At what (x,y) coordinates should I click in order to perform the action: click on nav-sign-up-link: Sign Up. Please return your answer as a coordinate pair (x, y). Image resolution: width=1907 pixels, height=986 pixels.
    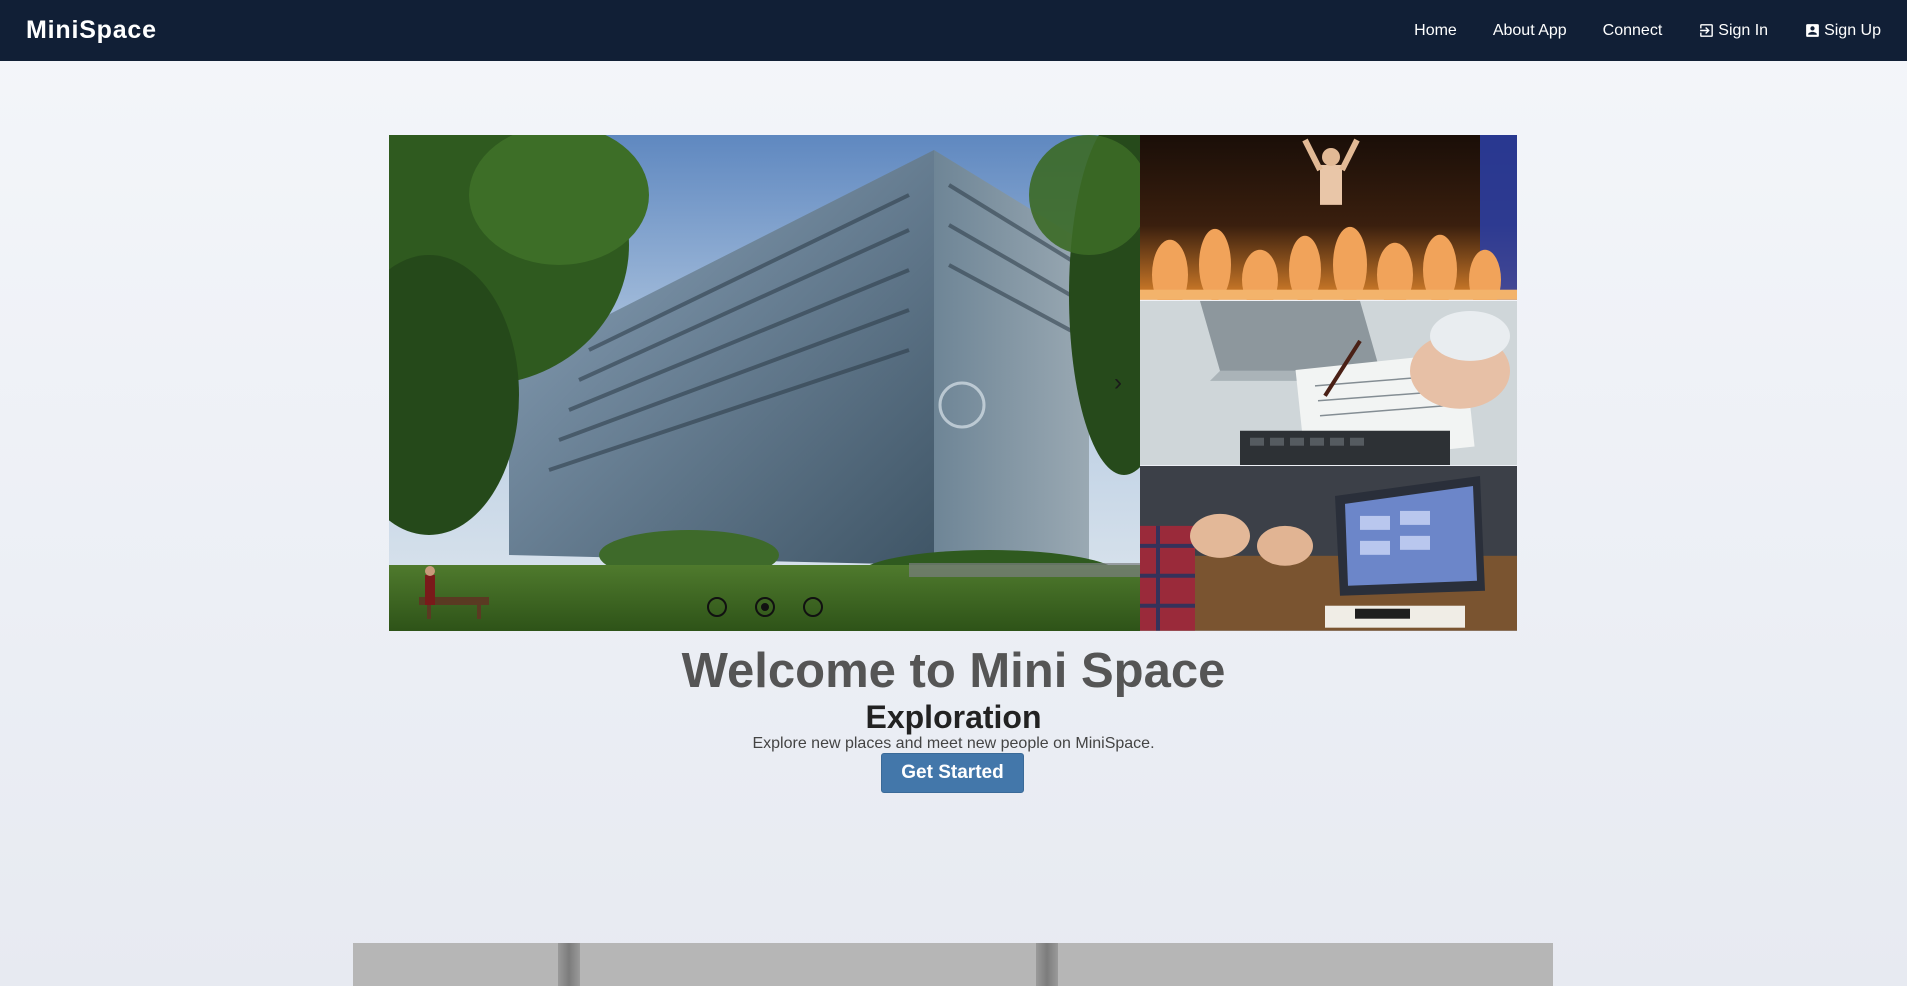
    Looking at the image, I should click on (1842, 31).